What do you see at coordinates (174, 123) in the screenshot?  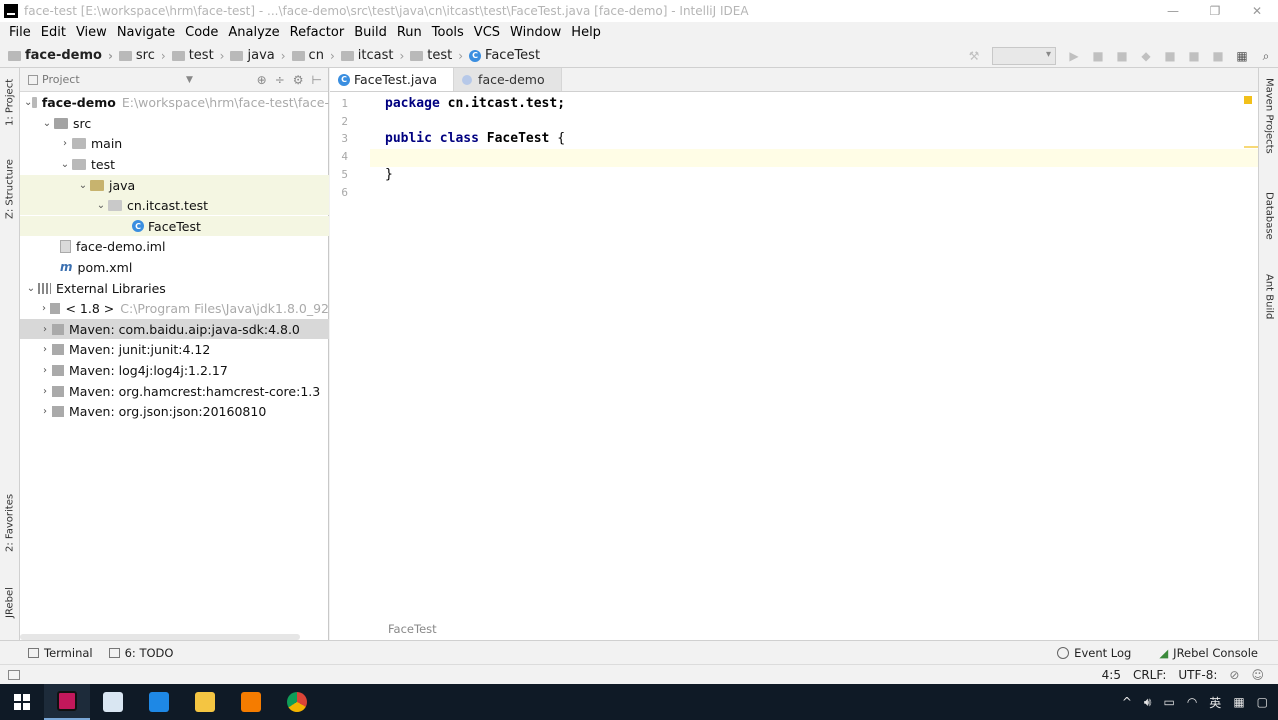 I see `tree-item-src: ⌄ src` at bounding box center [174, 123].